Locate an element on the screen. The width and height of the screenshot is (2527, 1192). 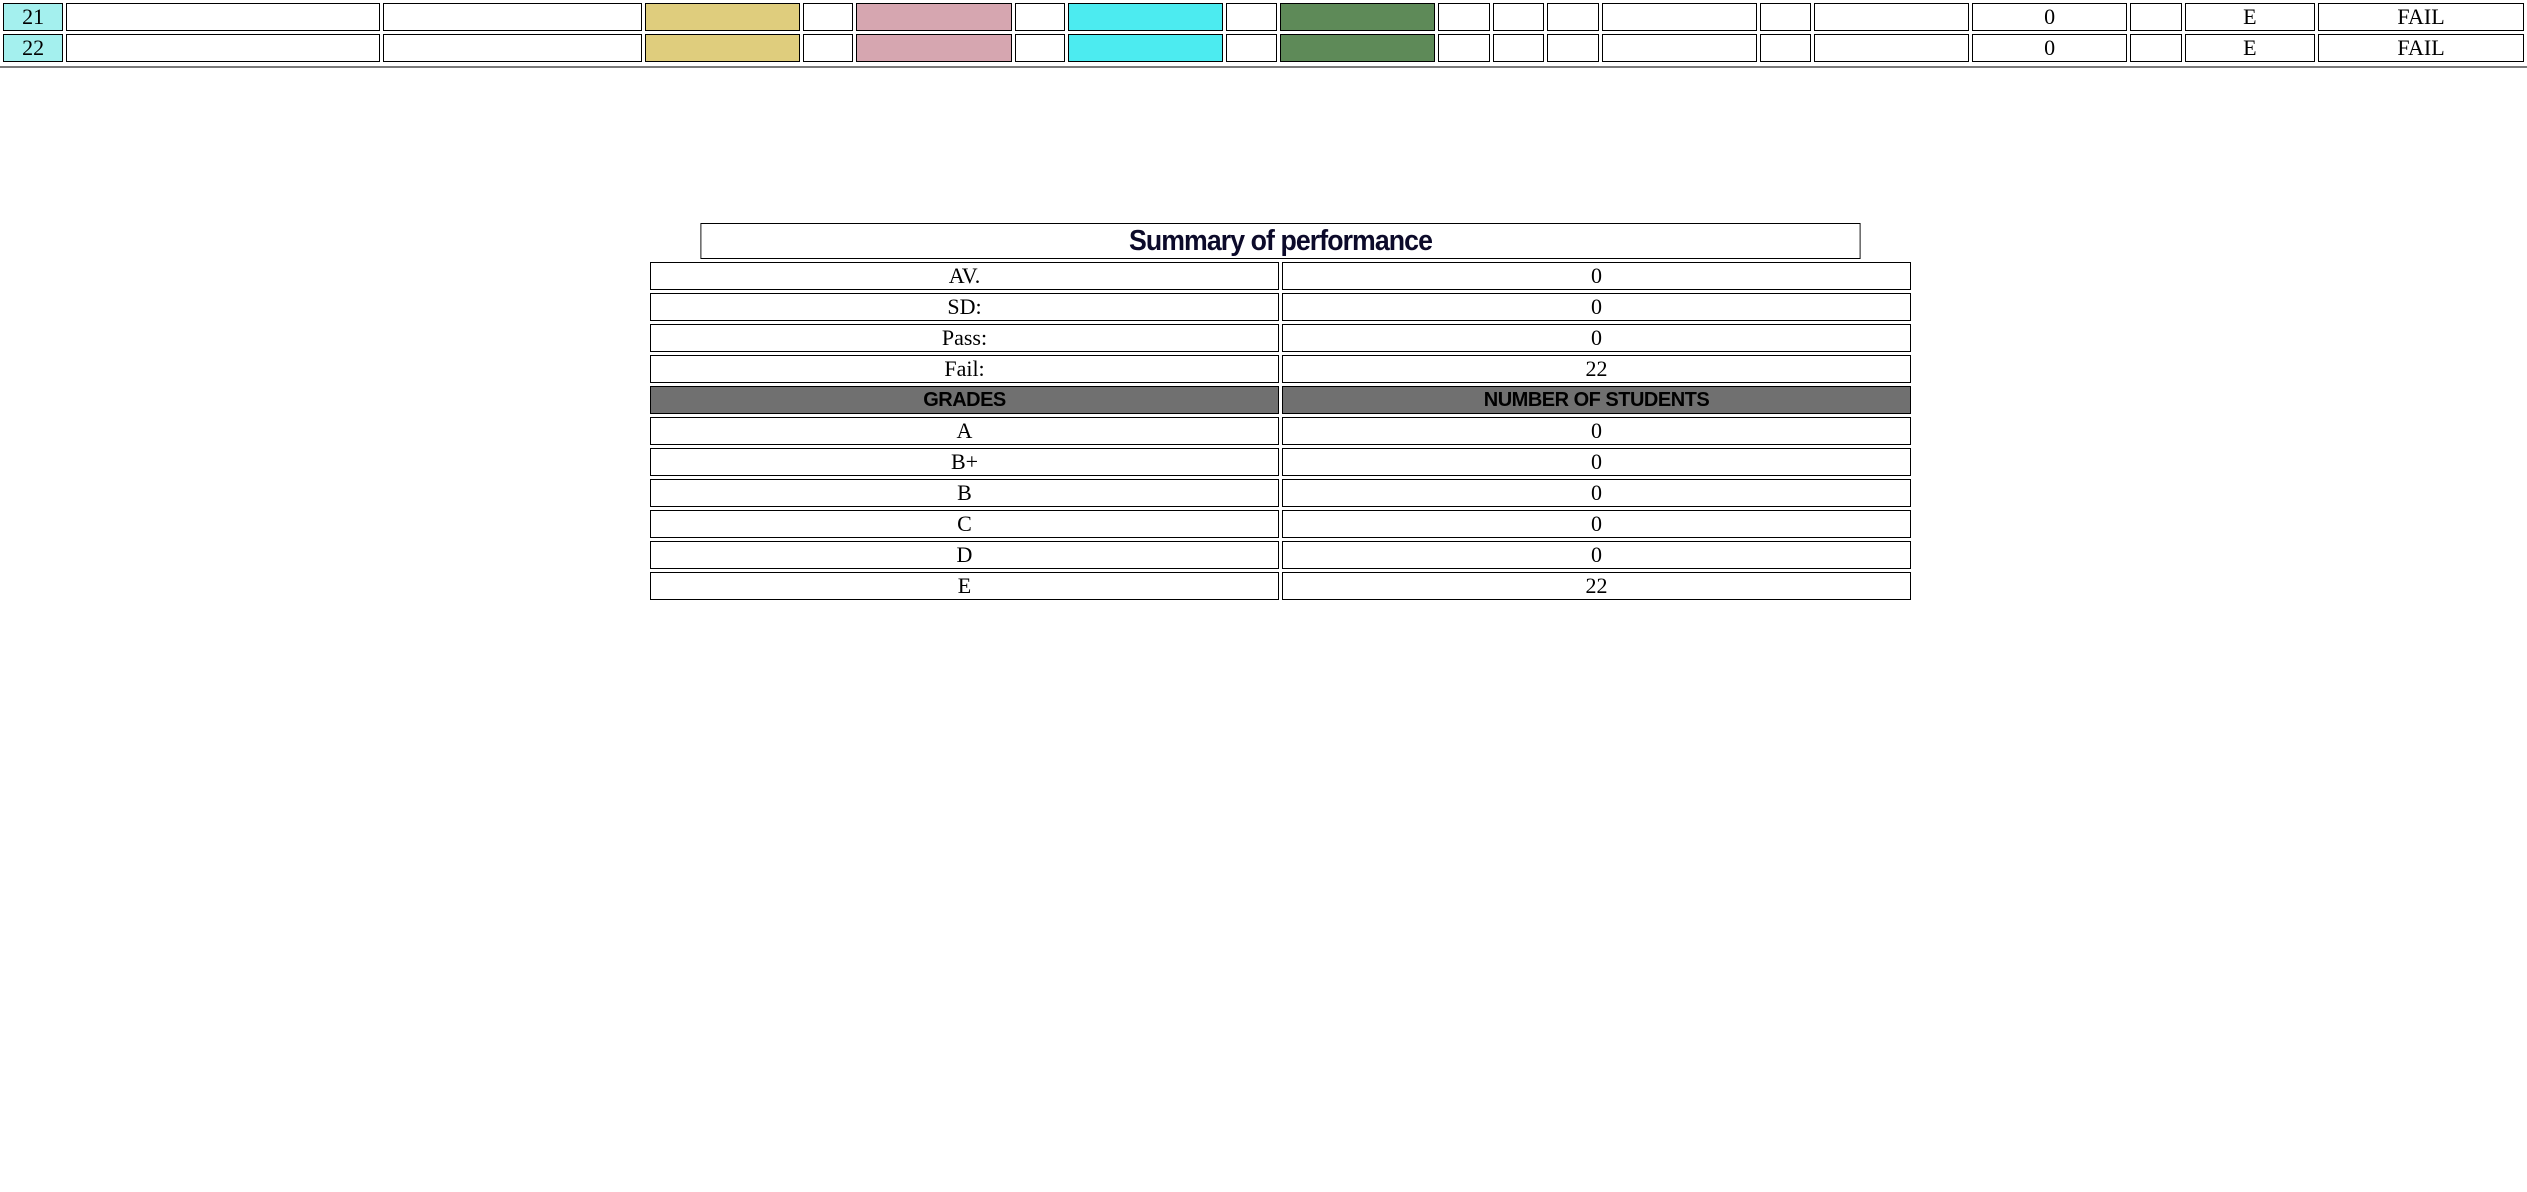
stat-label: SD: is located at coordinates (964, 307).